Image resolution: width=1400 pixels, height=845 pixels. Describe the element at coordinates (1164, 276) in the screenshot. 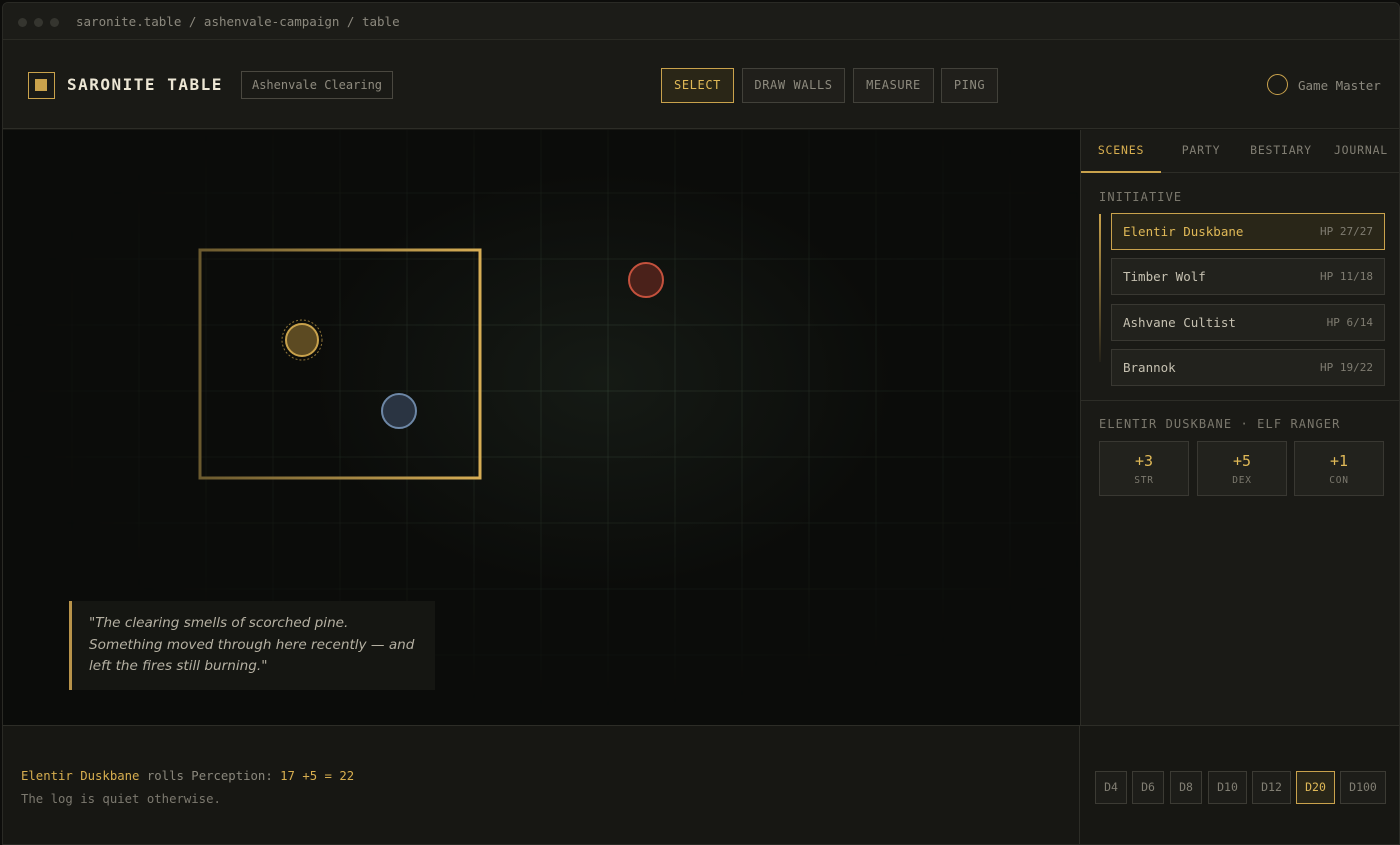

I see `initiative-name: Timber Wolf` at that location.